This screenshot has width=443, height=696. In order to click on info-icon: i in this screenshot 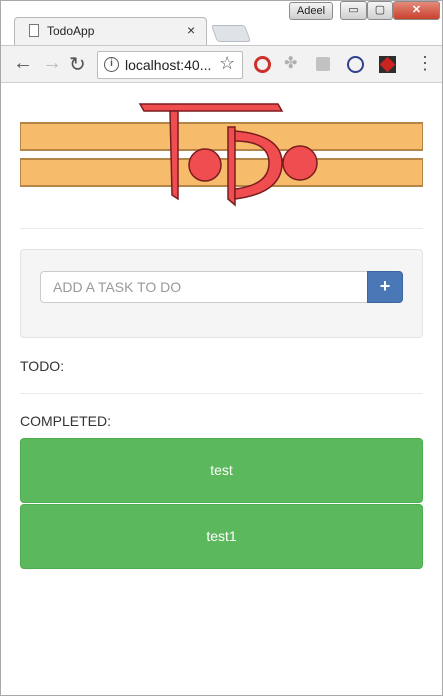, I will do `click(111, 64)`.